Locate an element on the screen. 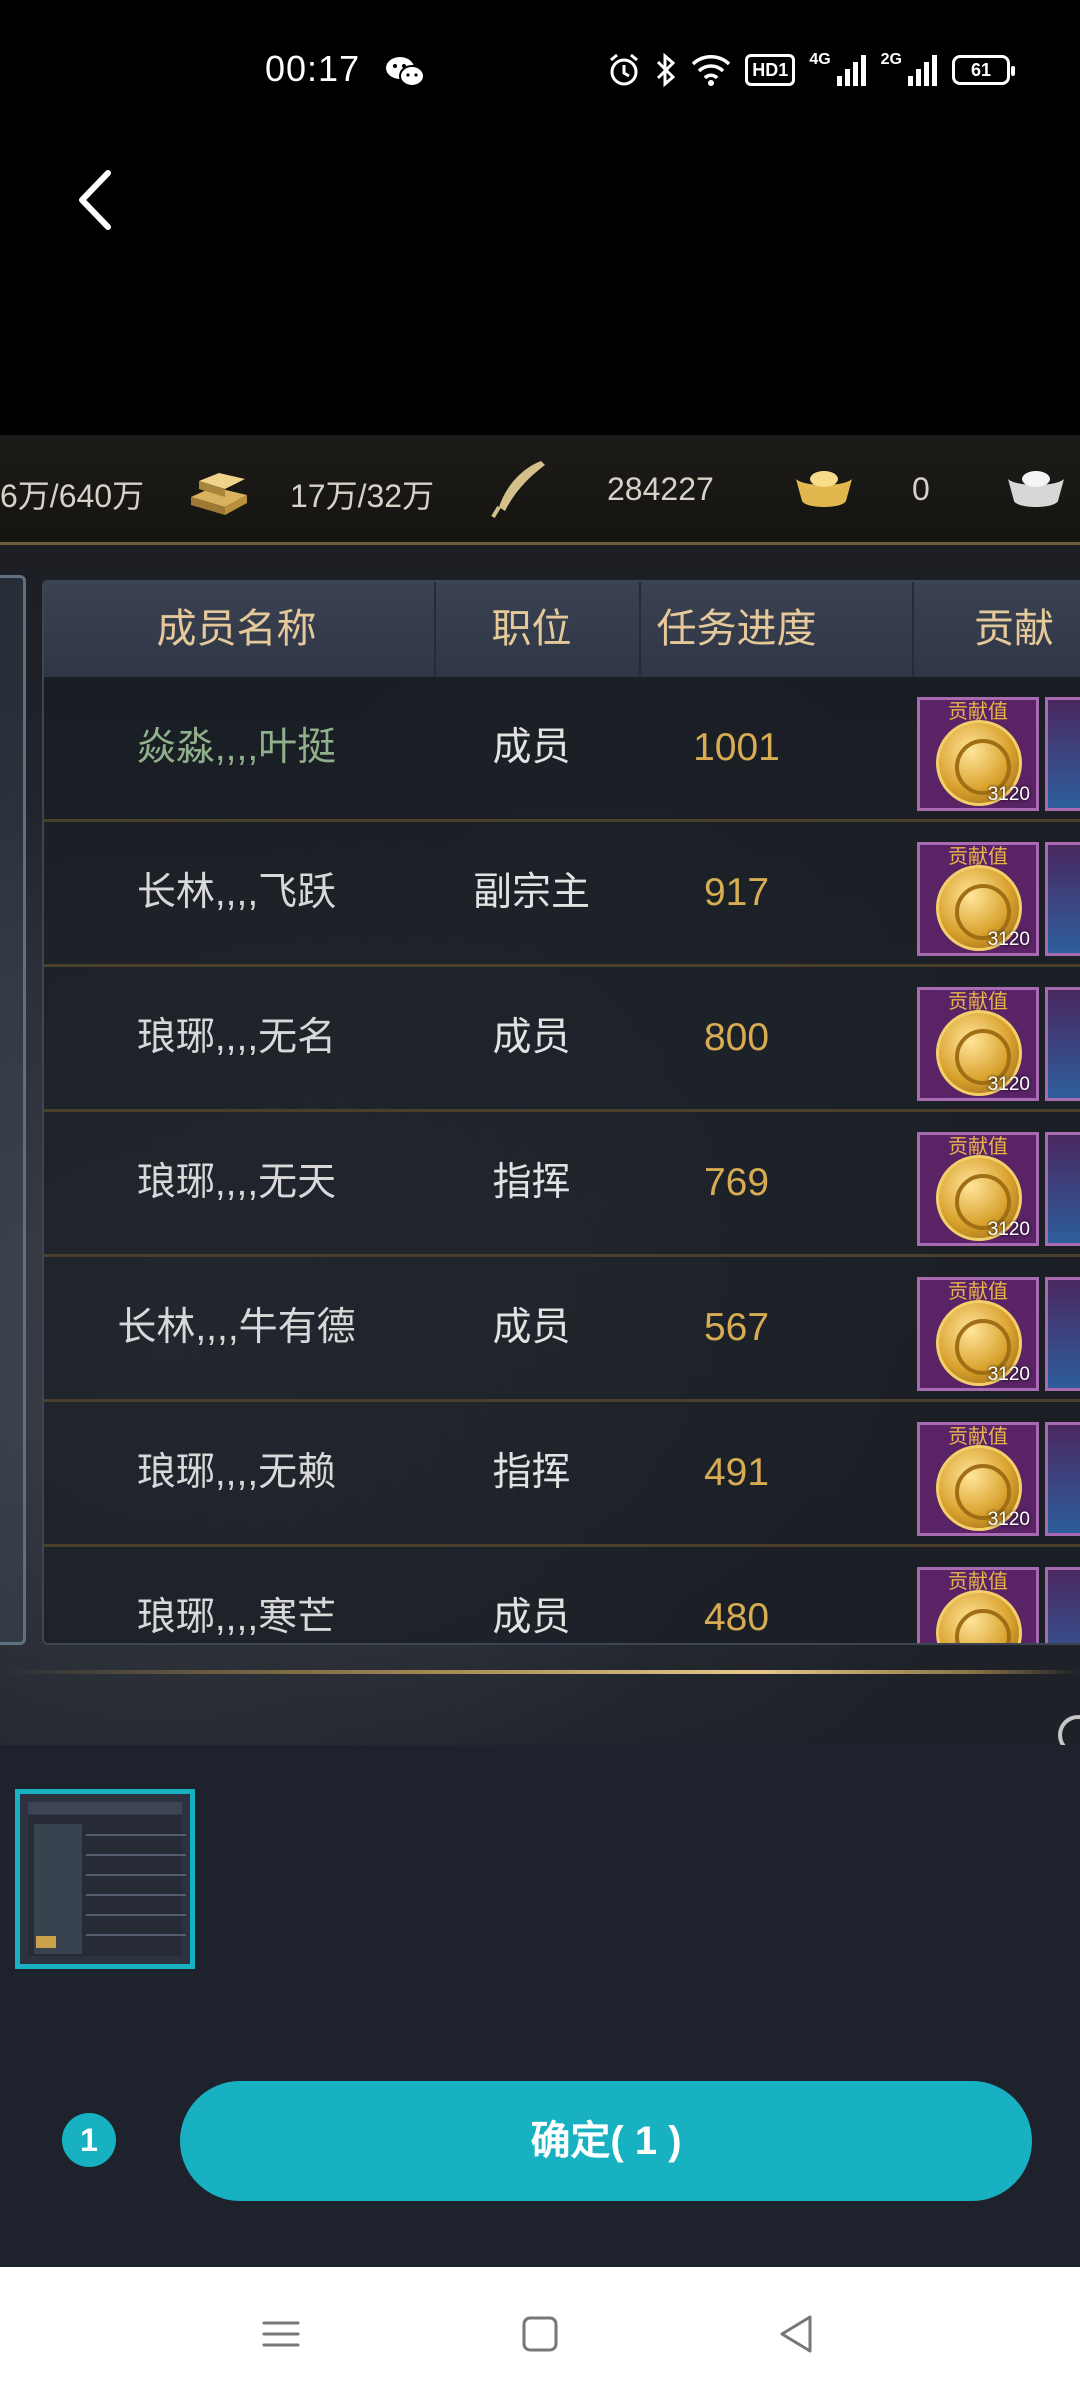 The height and width of the screenshot is (2400, 1080). battery-icon: 61 is located at coordinates (983, 70).